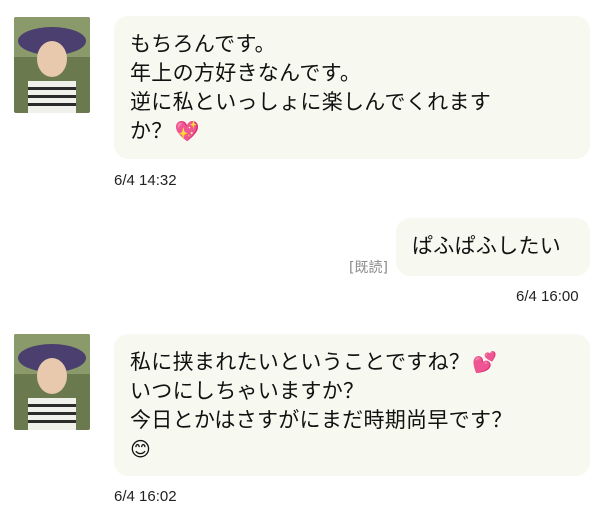  I want to click on message-timestamp: 6/4 16:00, so click(547, 296).